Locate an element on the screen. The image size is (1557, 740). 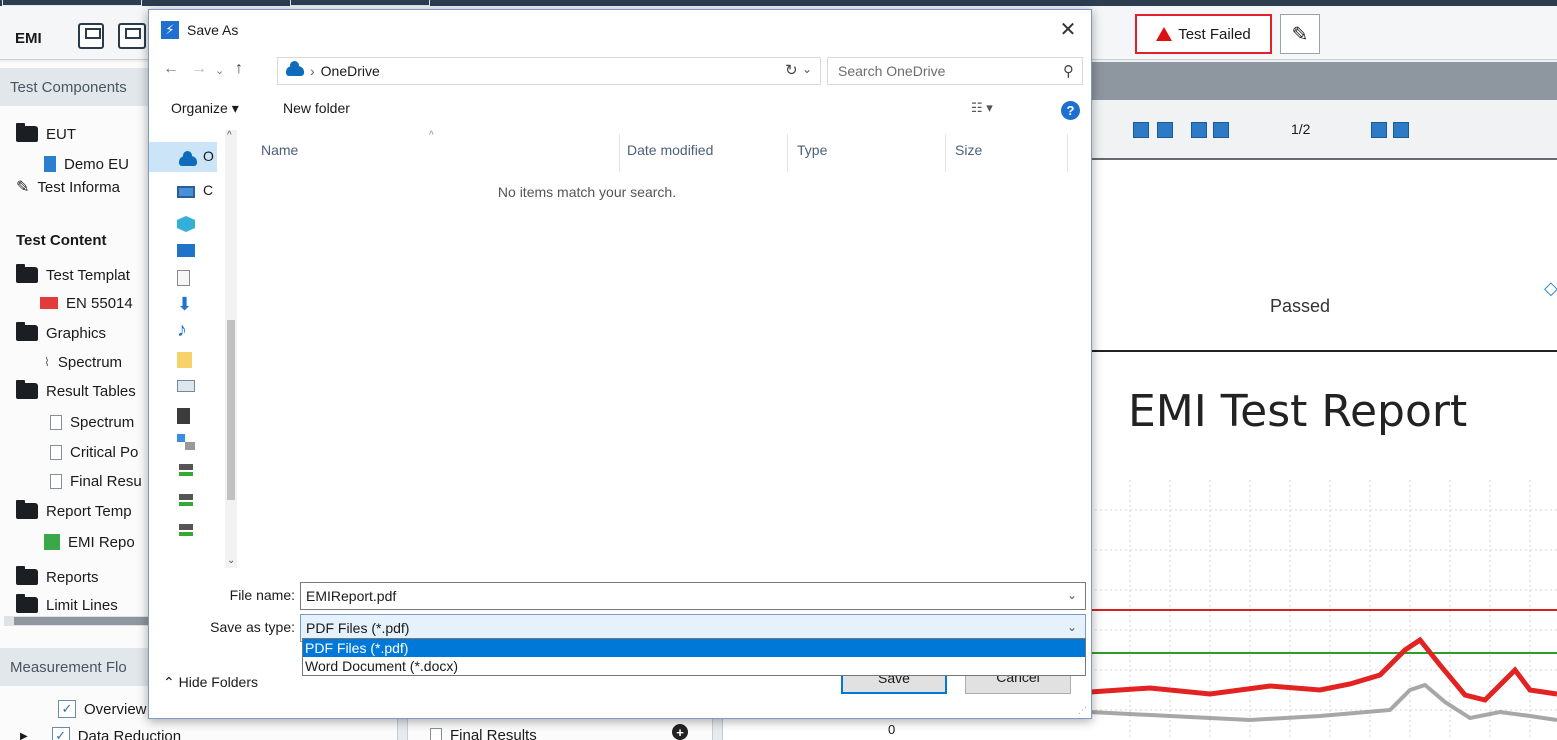
tree-item-label: Limit Lines is located at coordinates (82, 605).